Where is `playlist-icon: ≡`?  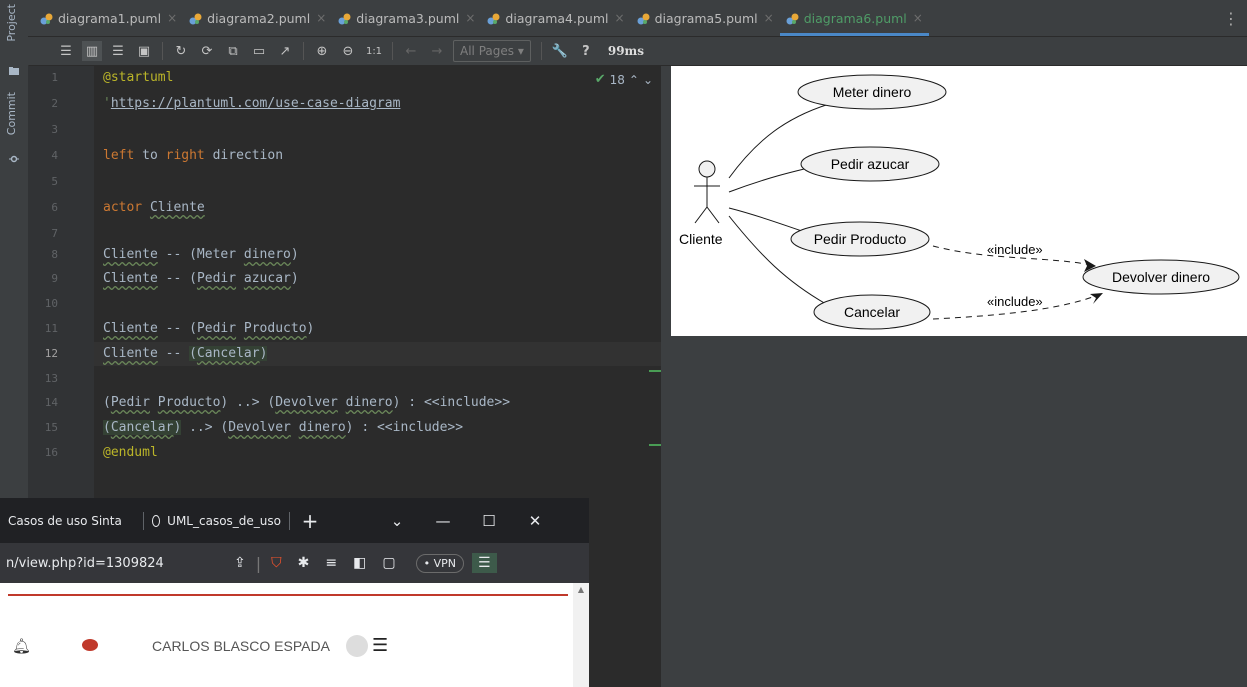 playlist-icon: ≡ is located at coordinates (331, 563).